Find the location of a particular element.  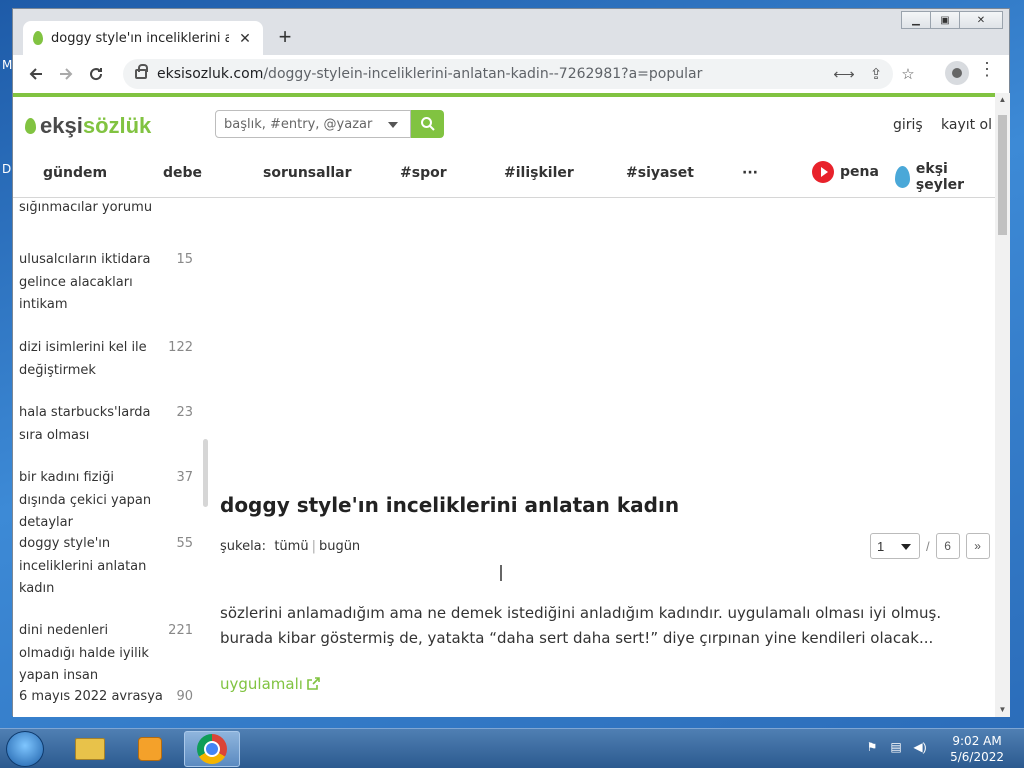

login-link: giriş is located at coordinates (908, 125).